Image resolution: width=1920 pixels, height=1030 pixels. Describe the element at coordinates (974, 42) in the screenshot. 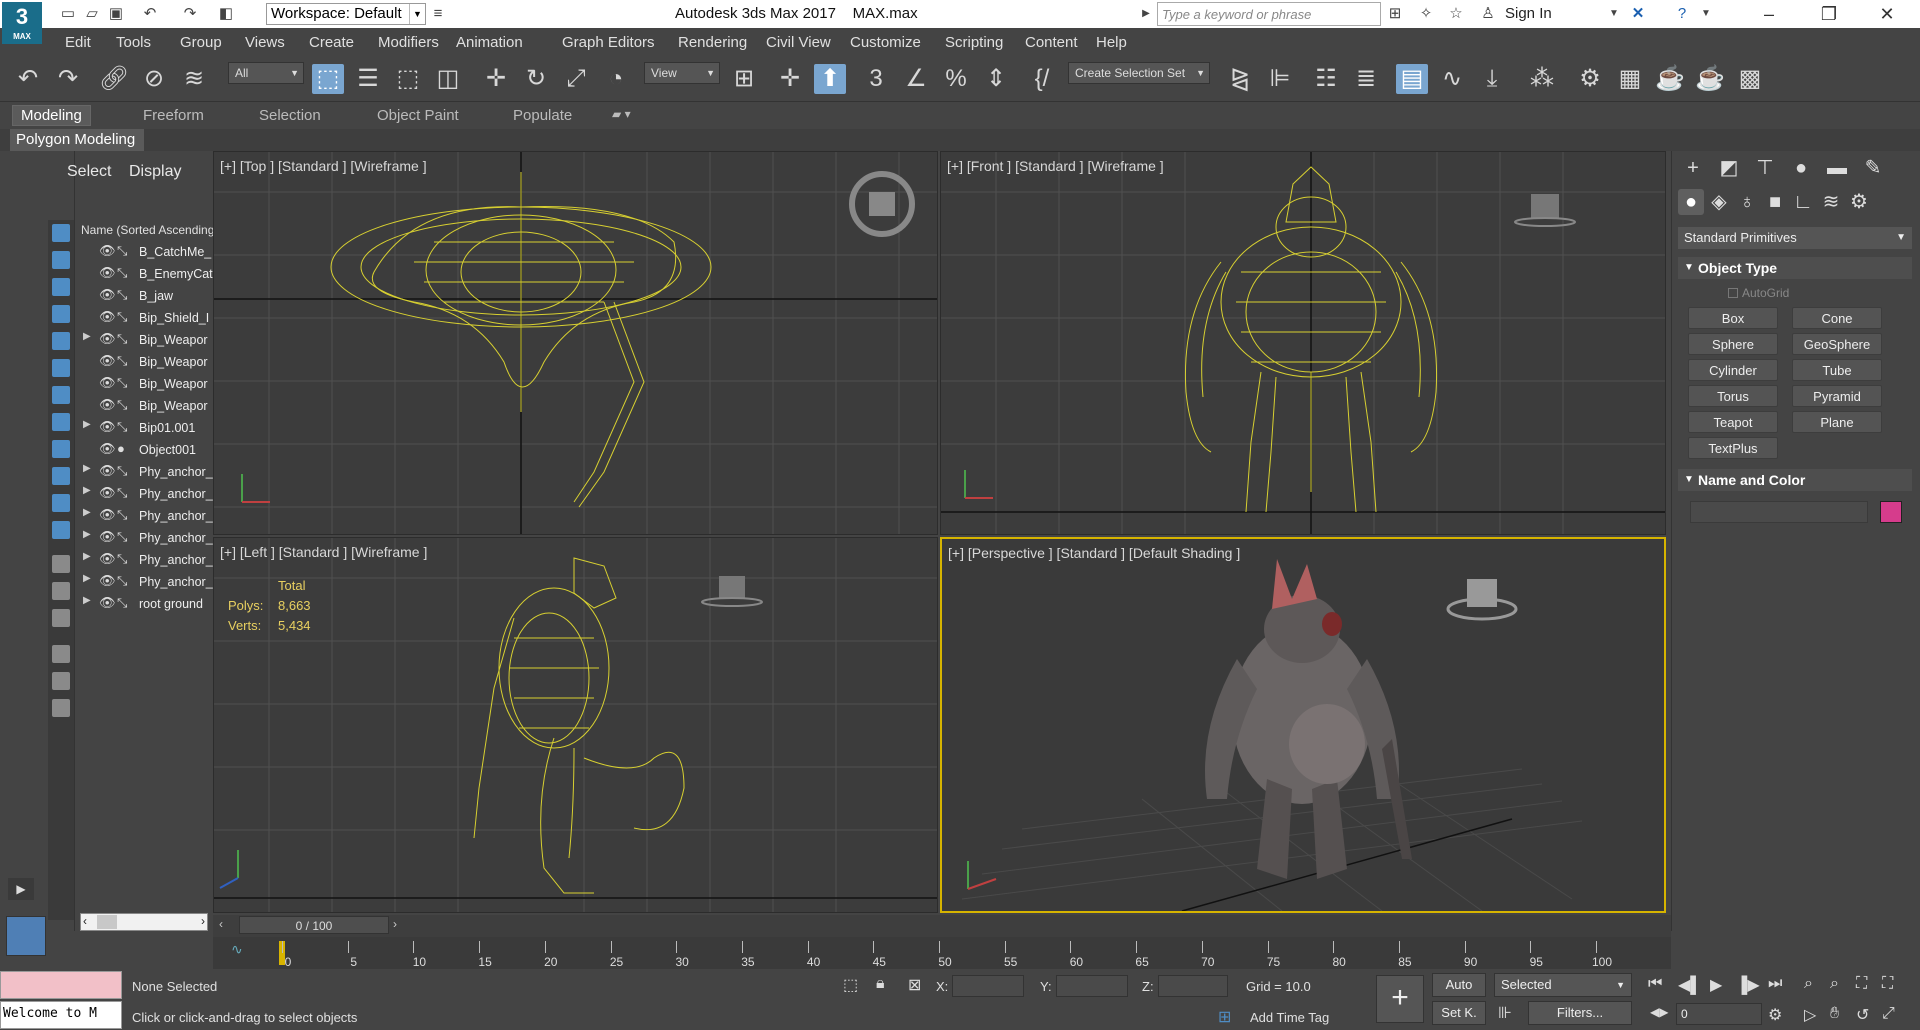

I see `menu-scripting: Scripting` at that location.